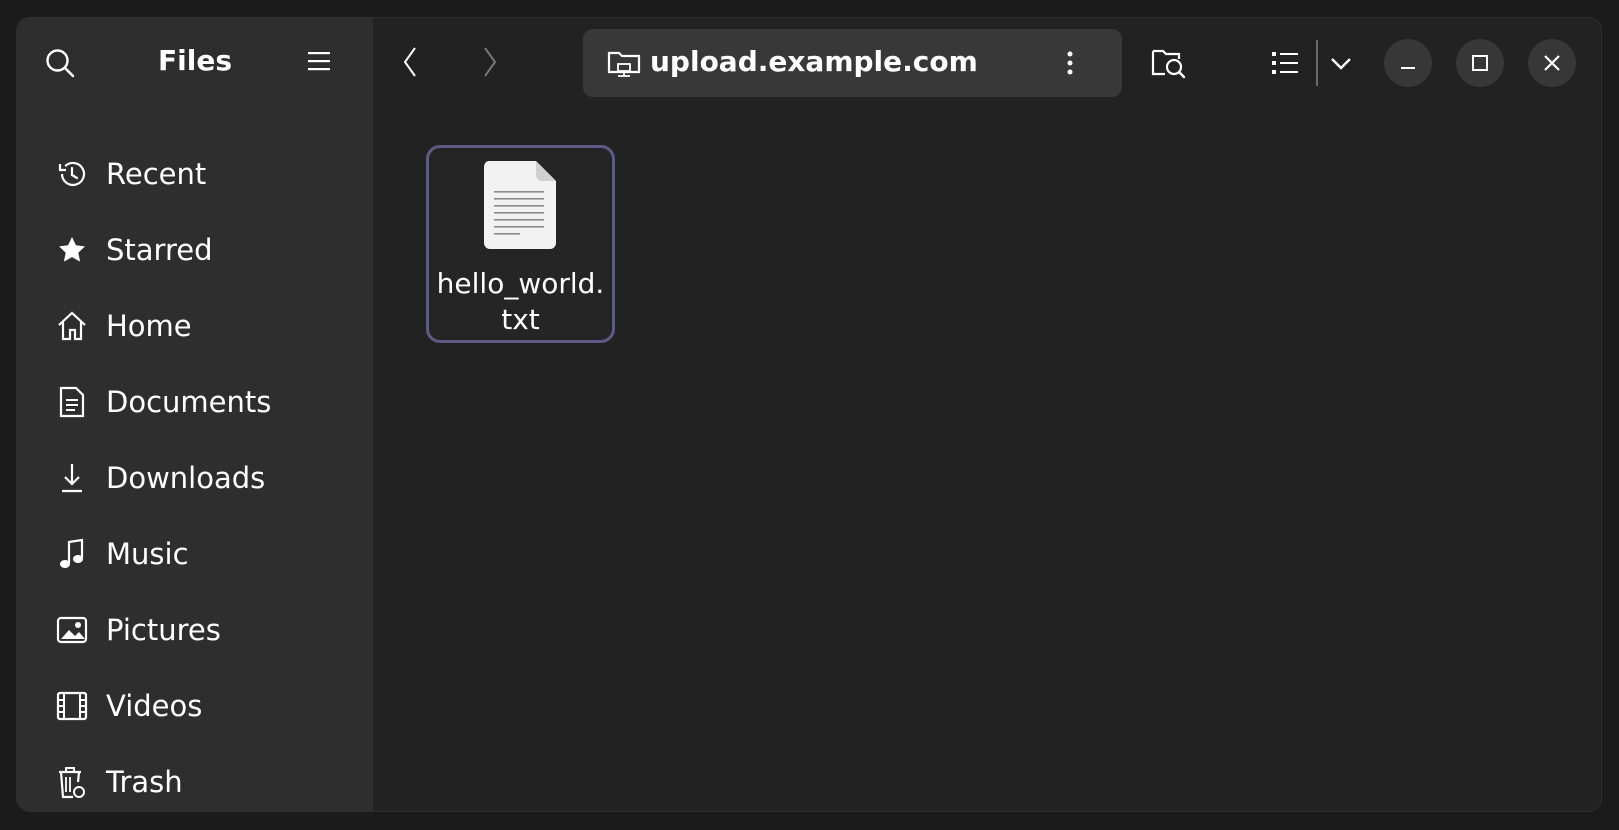 This screenshot has width=1619, height=830. I want to click on location-pathbar: upload.example.com, so click(852, 63).